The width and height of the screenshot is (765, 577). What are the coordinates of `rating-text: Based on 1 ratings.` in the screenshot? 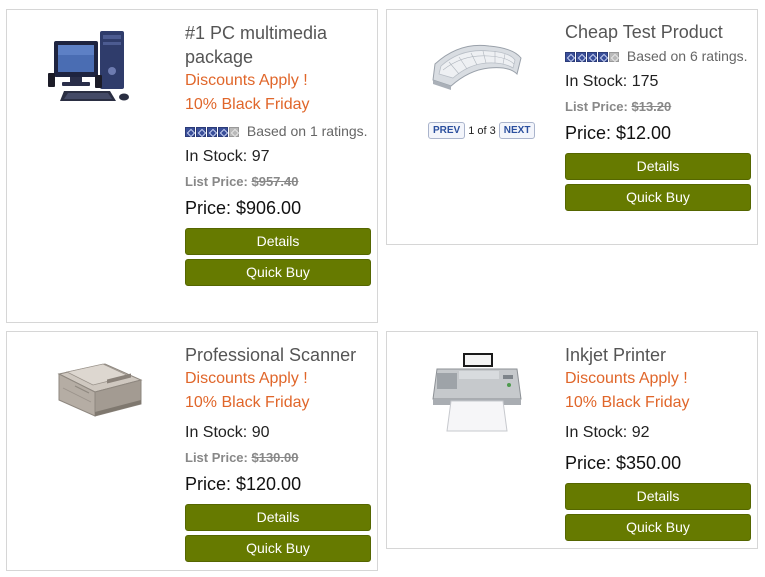 It's located at (307, 131).